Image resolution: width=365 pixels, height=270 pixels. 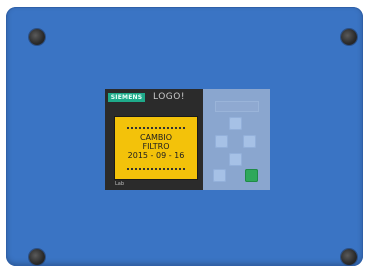 What do you see at coordinates (120, 184) in the screenshot?
I see `small-label: Lab` at bounding box center [120, 184].